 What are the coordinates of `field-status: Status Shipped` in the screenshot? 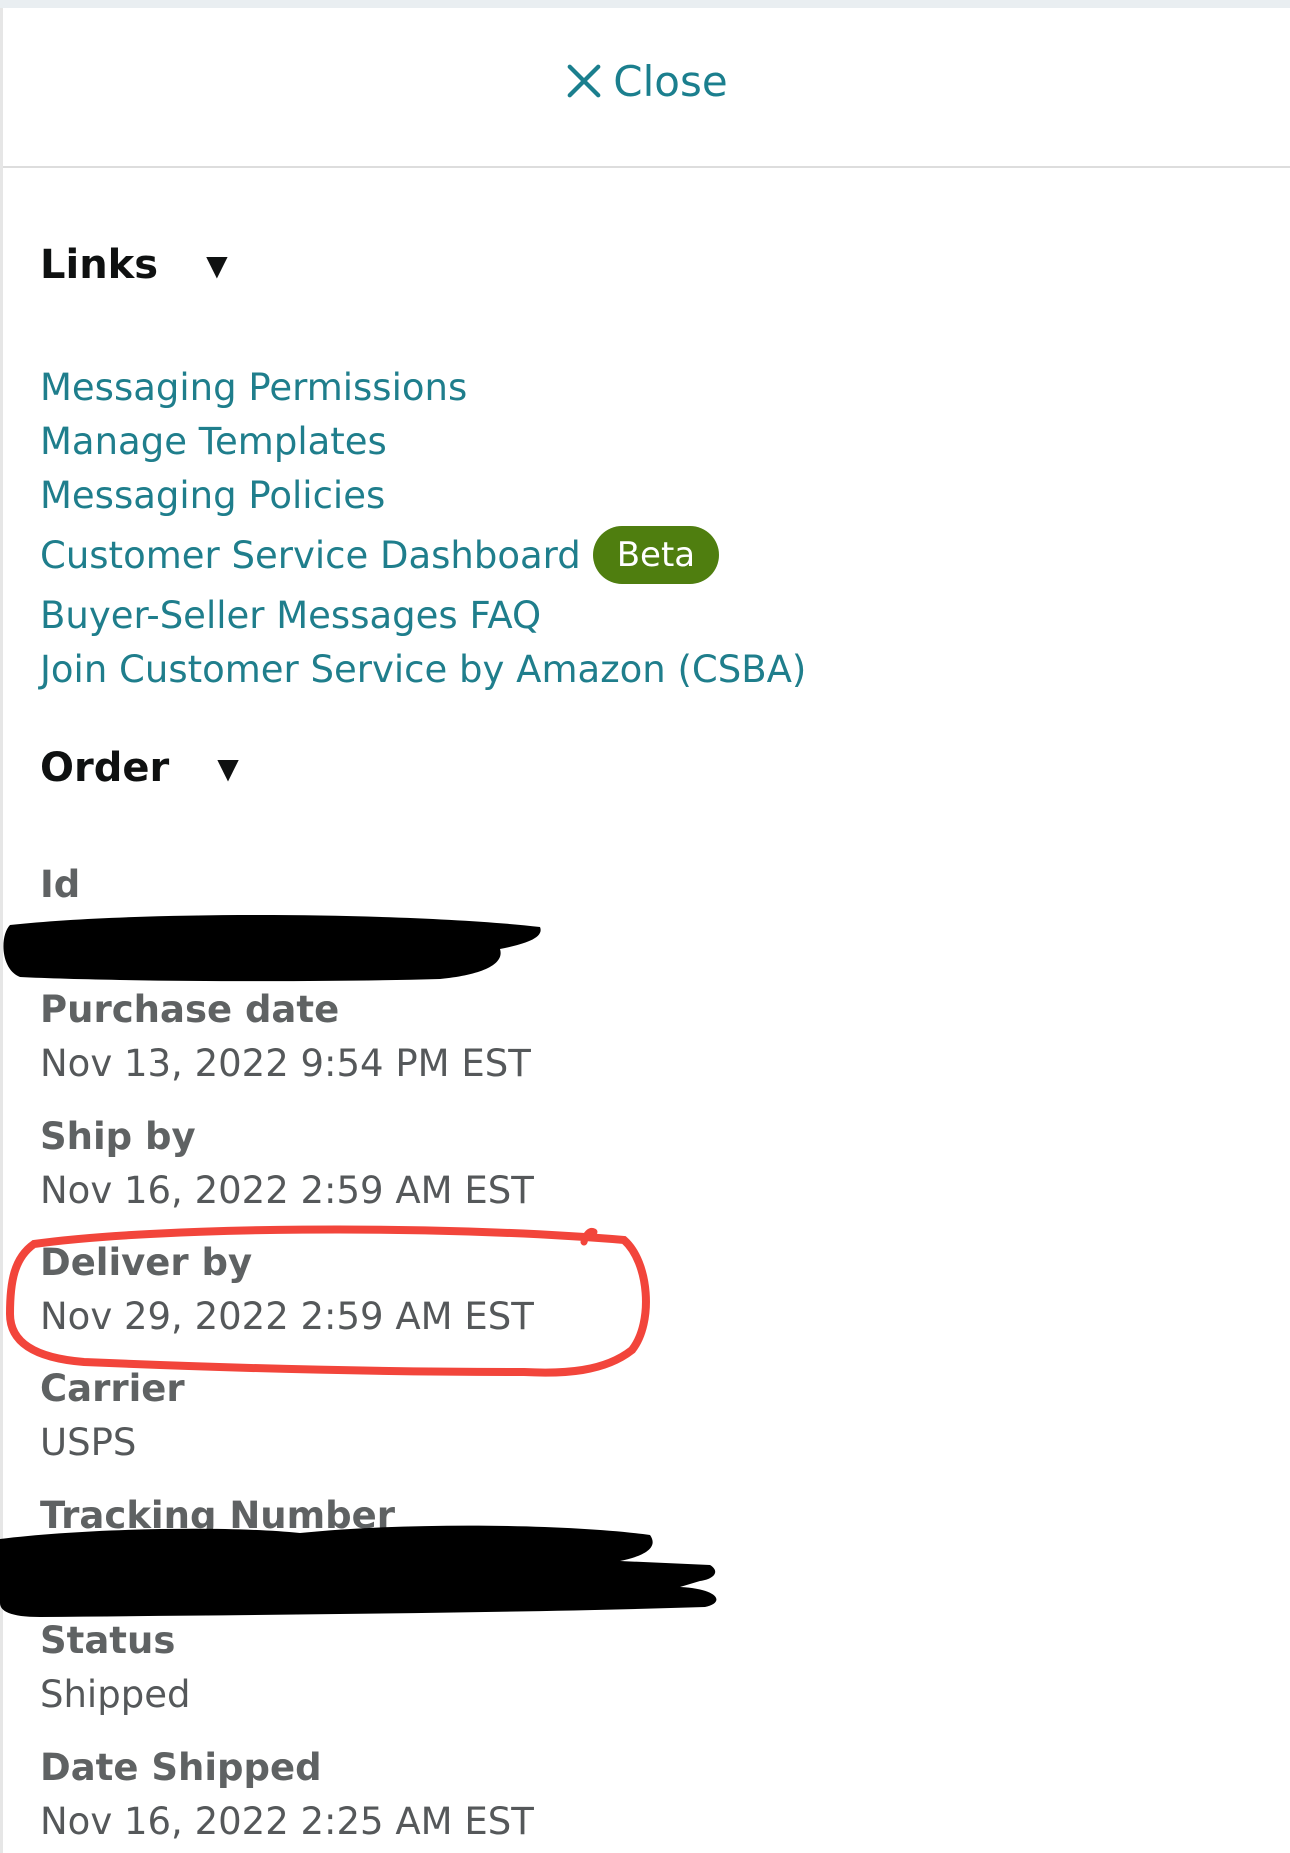 It's located at (115, 1668).